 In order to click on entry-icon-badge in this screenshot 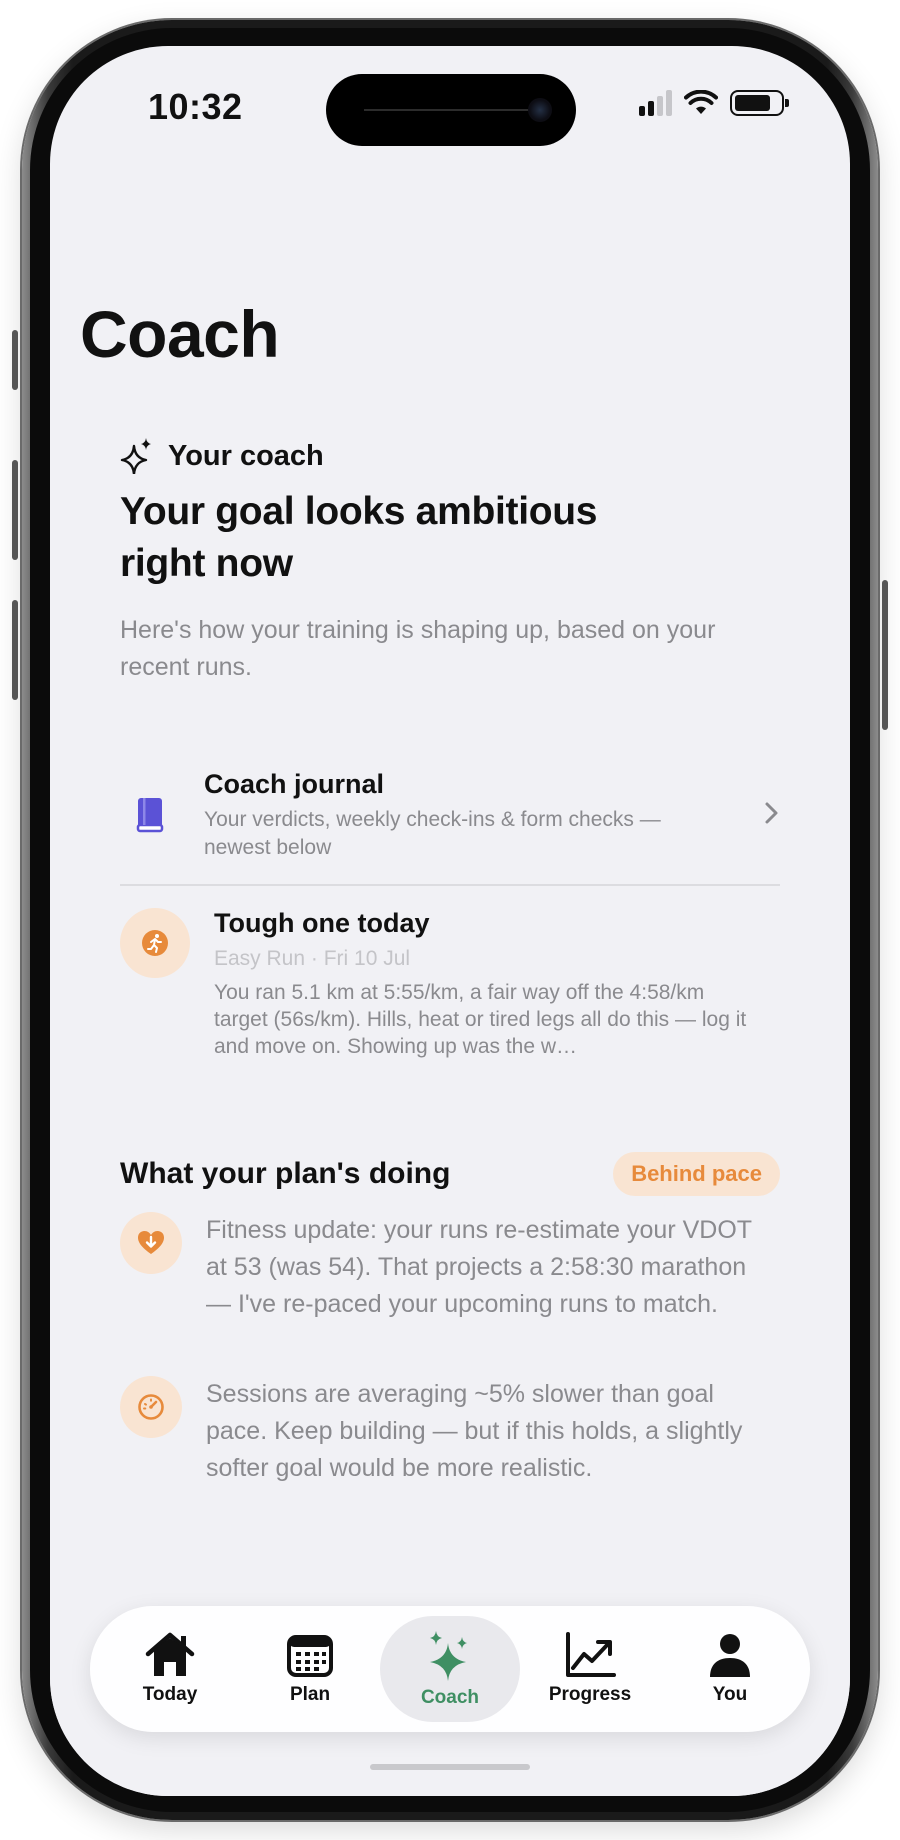, I will do `click(155, 943)`.